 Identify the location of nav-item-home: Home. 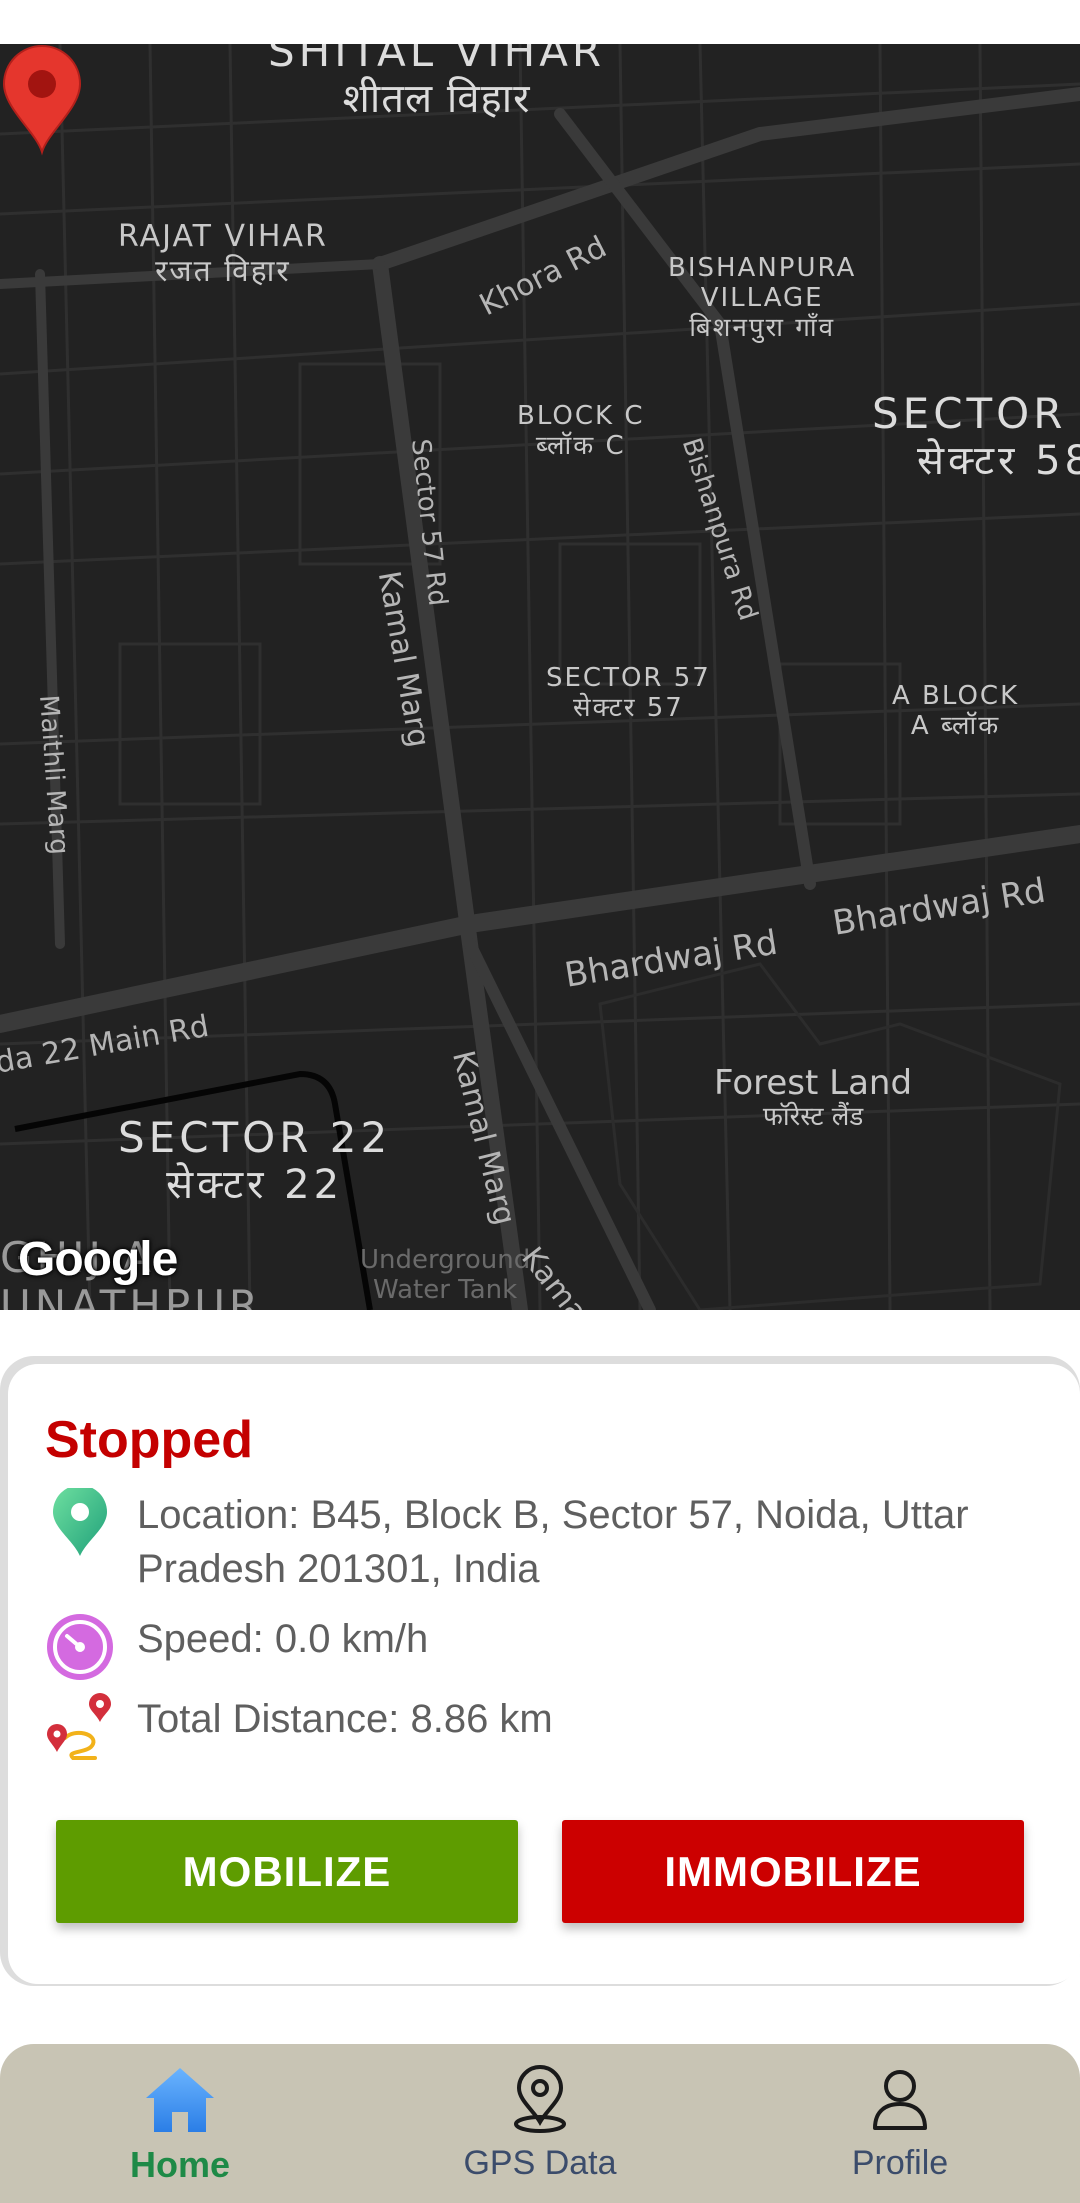
(180, 2123).